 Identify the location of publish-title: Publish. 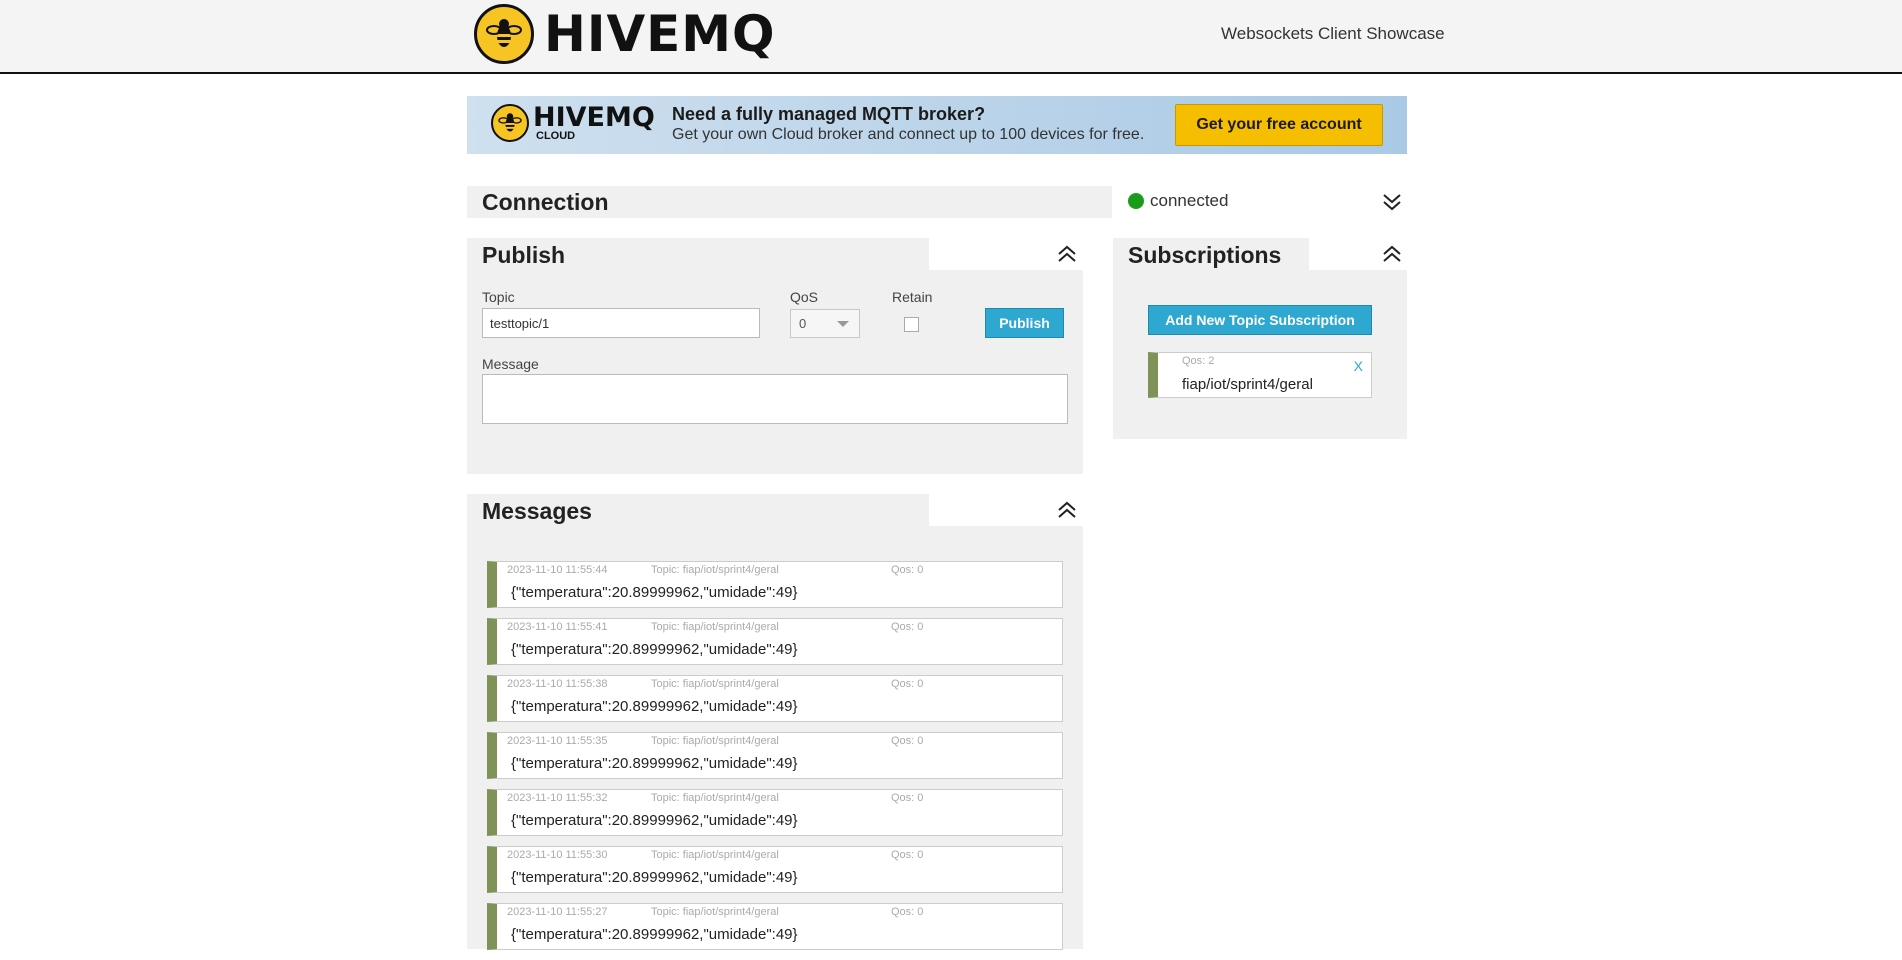
(524, 255).